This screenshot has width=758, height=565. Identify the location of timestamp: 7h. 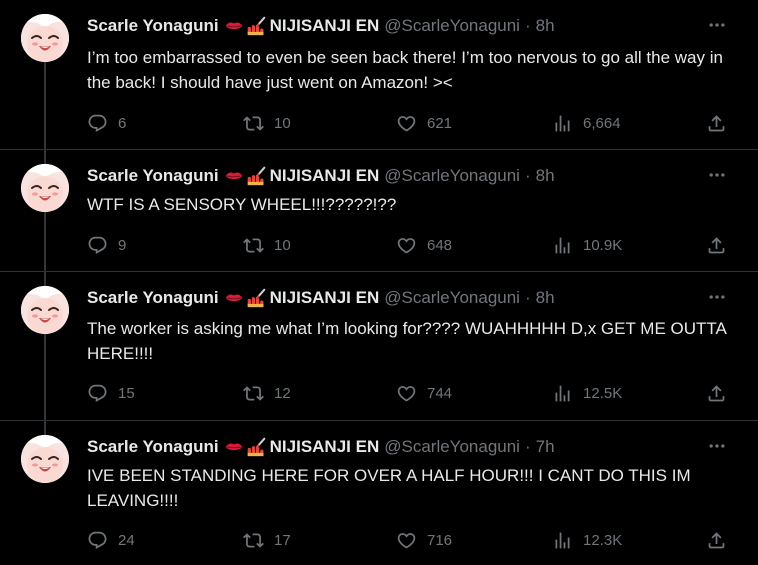
(545, 447).